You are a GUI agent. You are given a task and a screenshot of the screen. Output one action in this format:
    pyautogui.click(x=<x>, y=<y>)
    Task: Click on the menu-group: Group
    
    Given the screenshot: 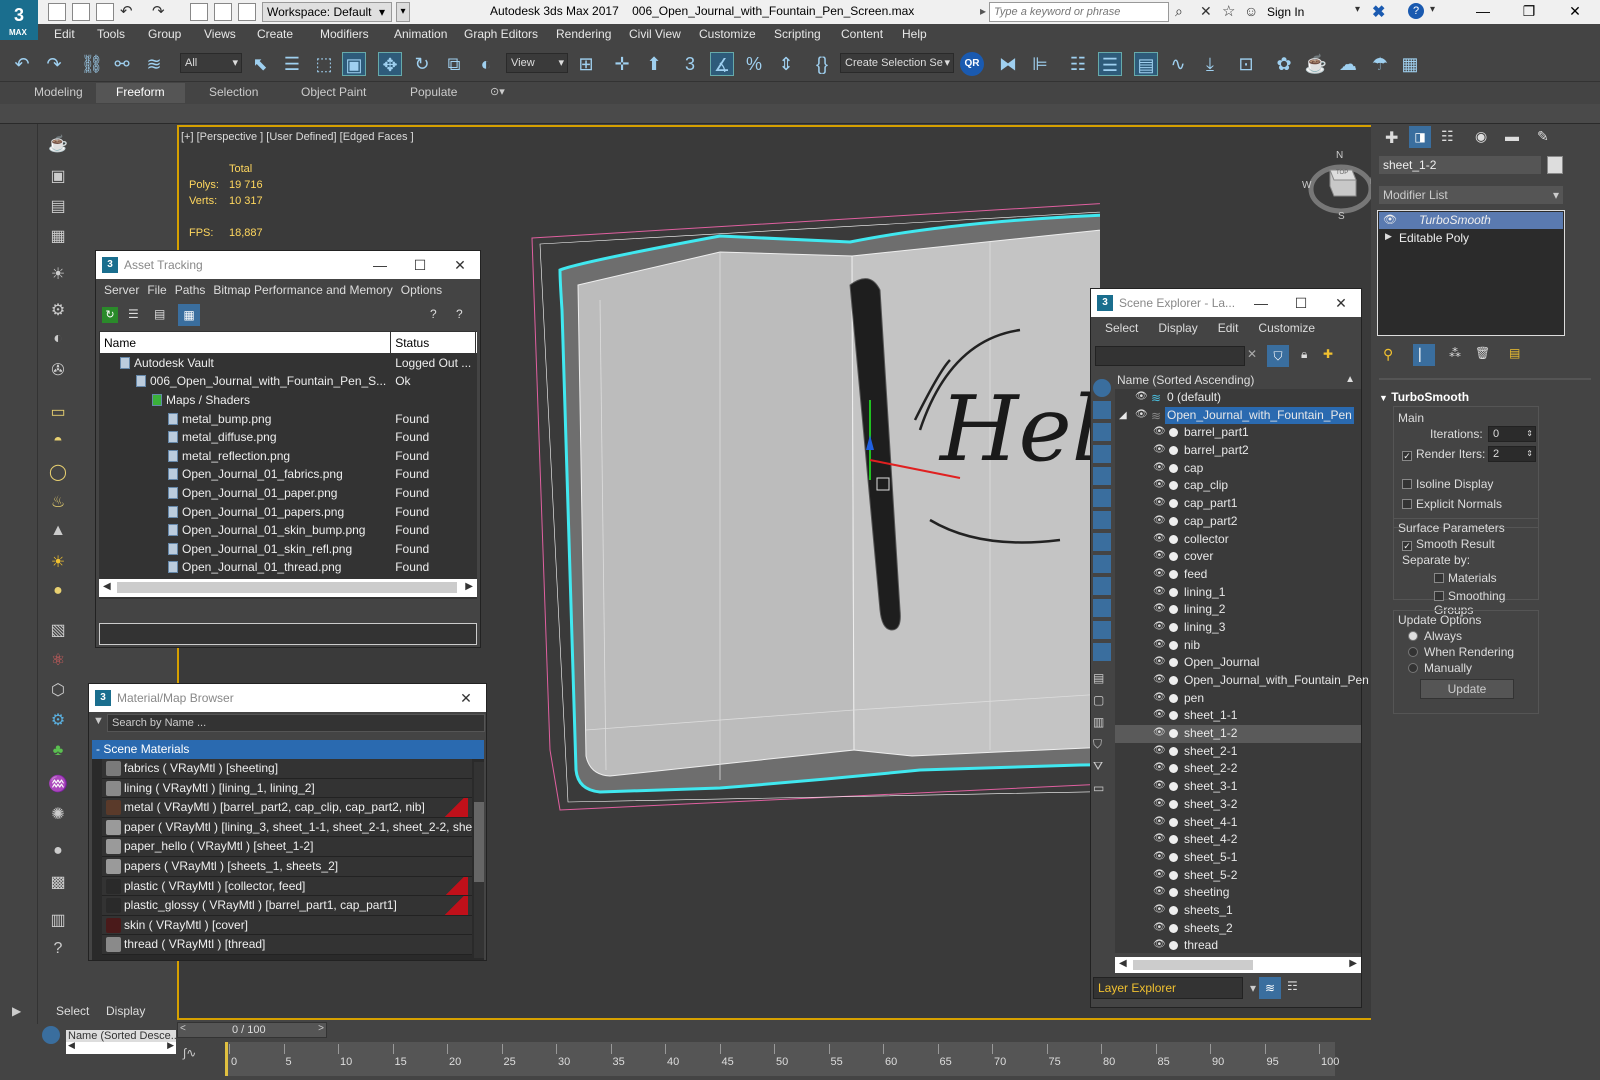 What is the action you would take?
    pyautogui.click(x=164, y=34)
    